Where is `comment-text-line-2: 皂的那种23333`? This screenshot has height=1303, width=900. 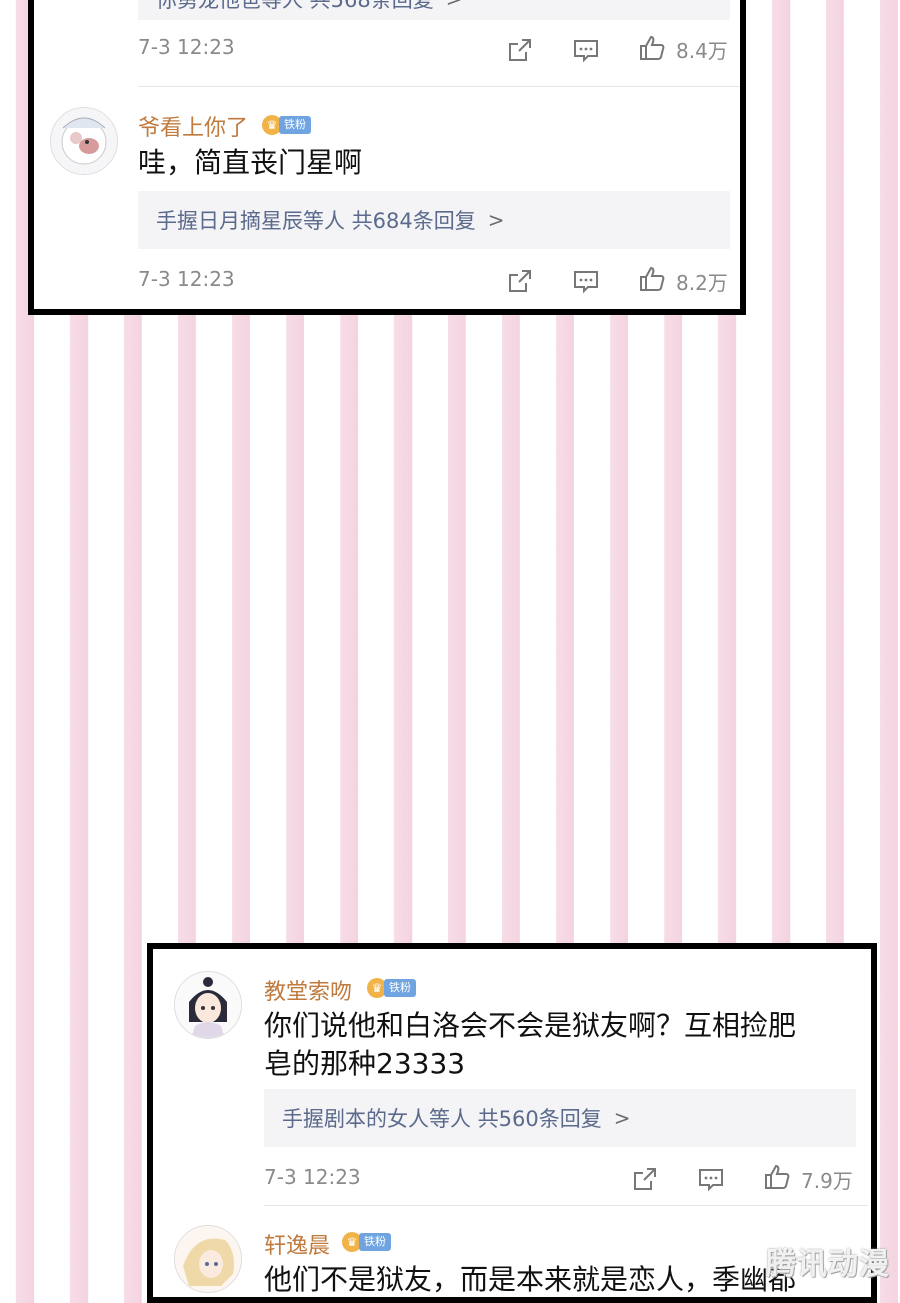 comment-text-line-2: 皂的那种23333 is located at coordinates (365, 1063).